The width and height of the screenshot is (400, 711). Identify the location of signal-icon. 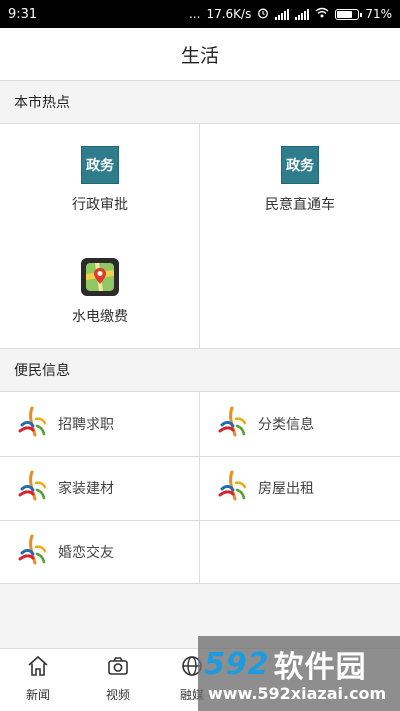
(282, 14).